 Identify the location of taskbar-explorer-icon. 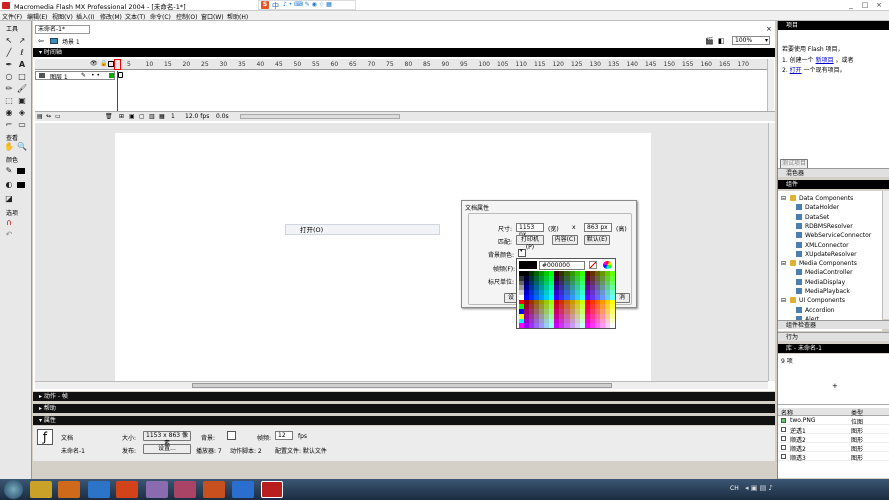
(41, 489).